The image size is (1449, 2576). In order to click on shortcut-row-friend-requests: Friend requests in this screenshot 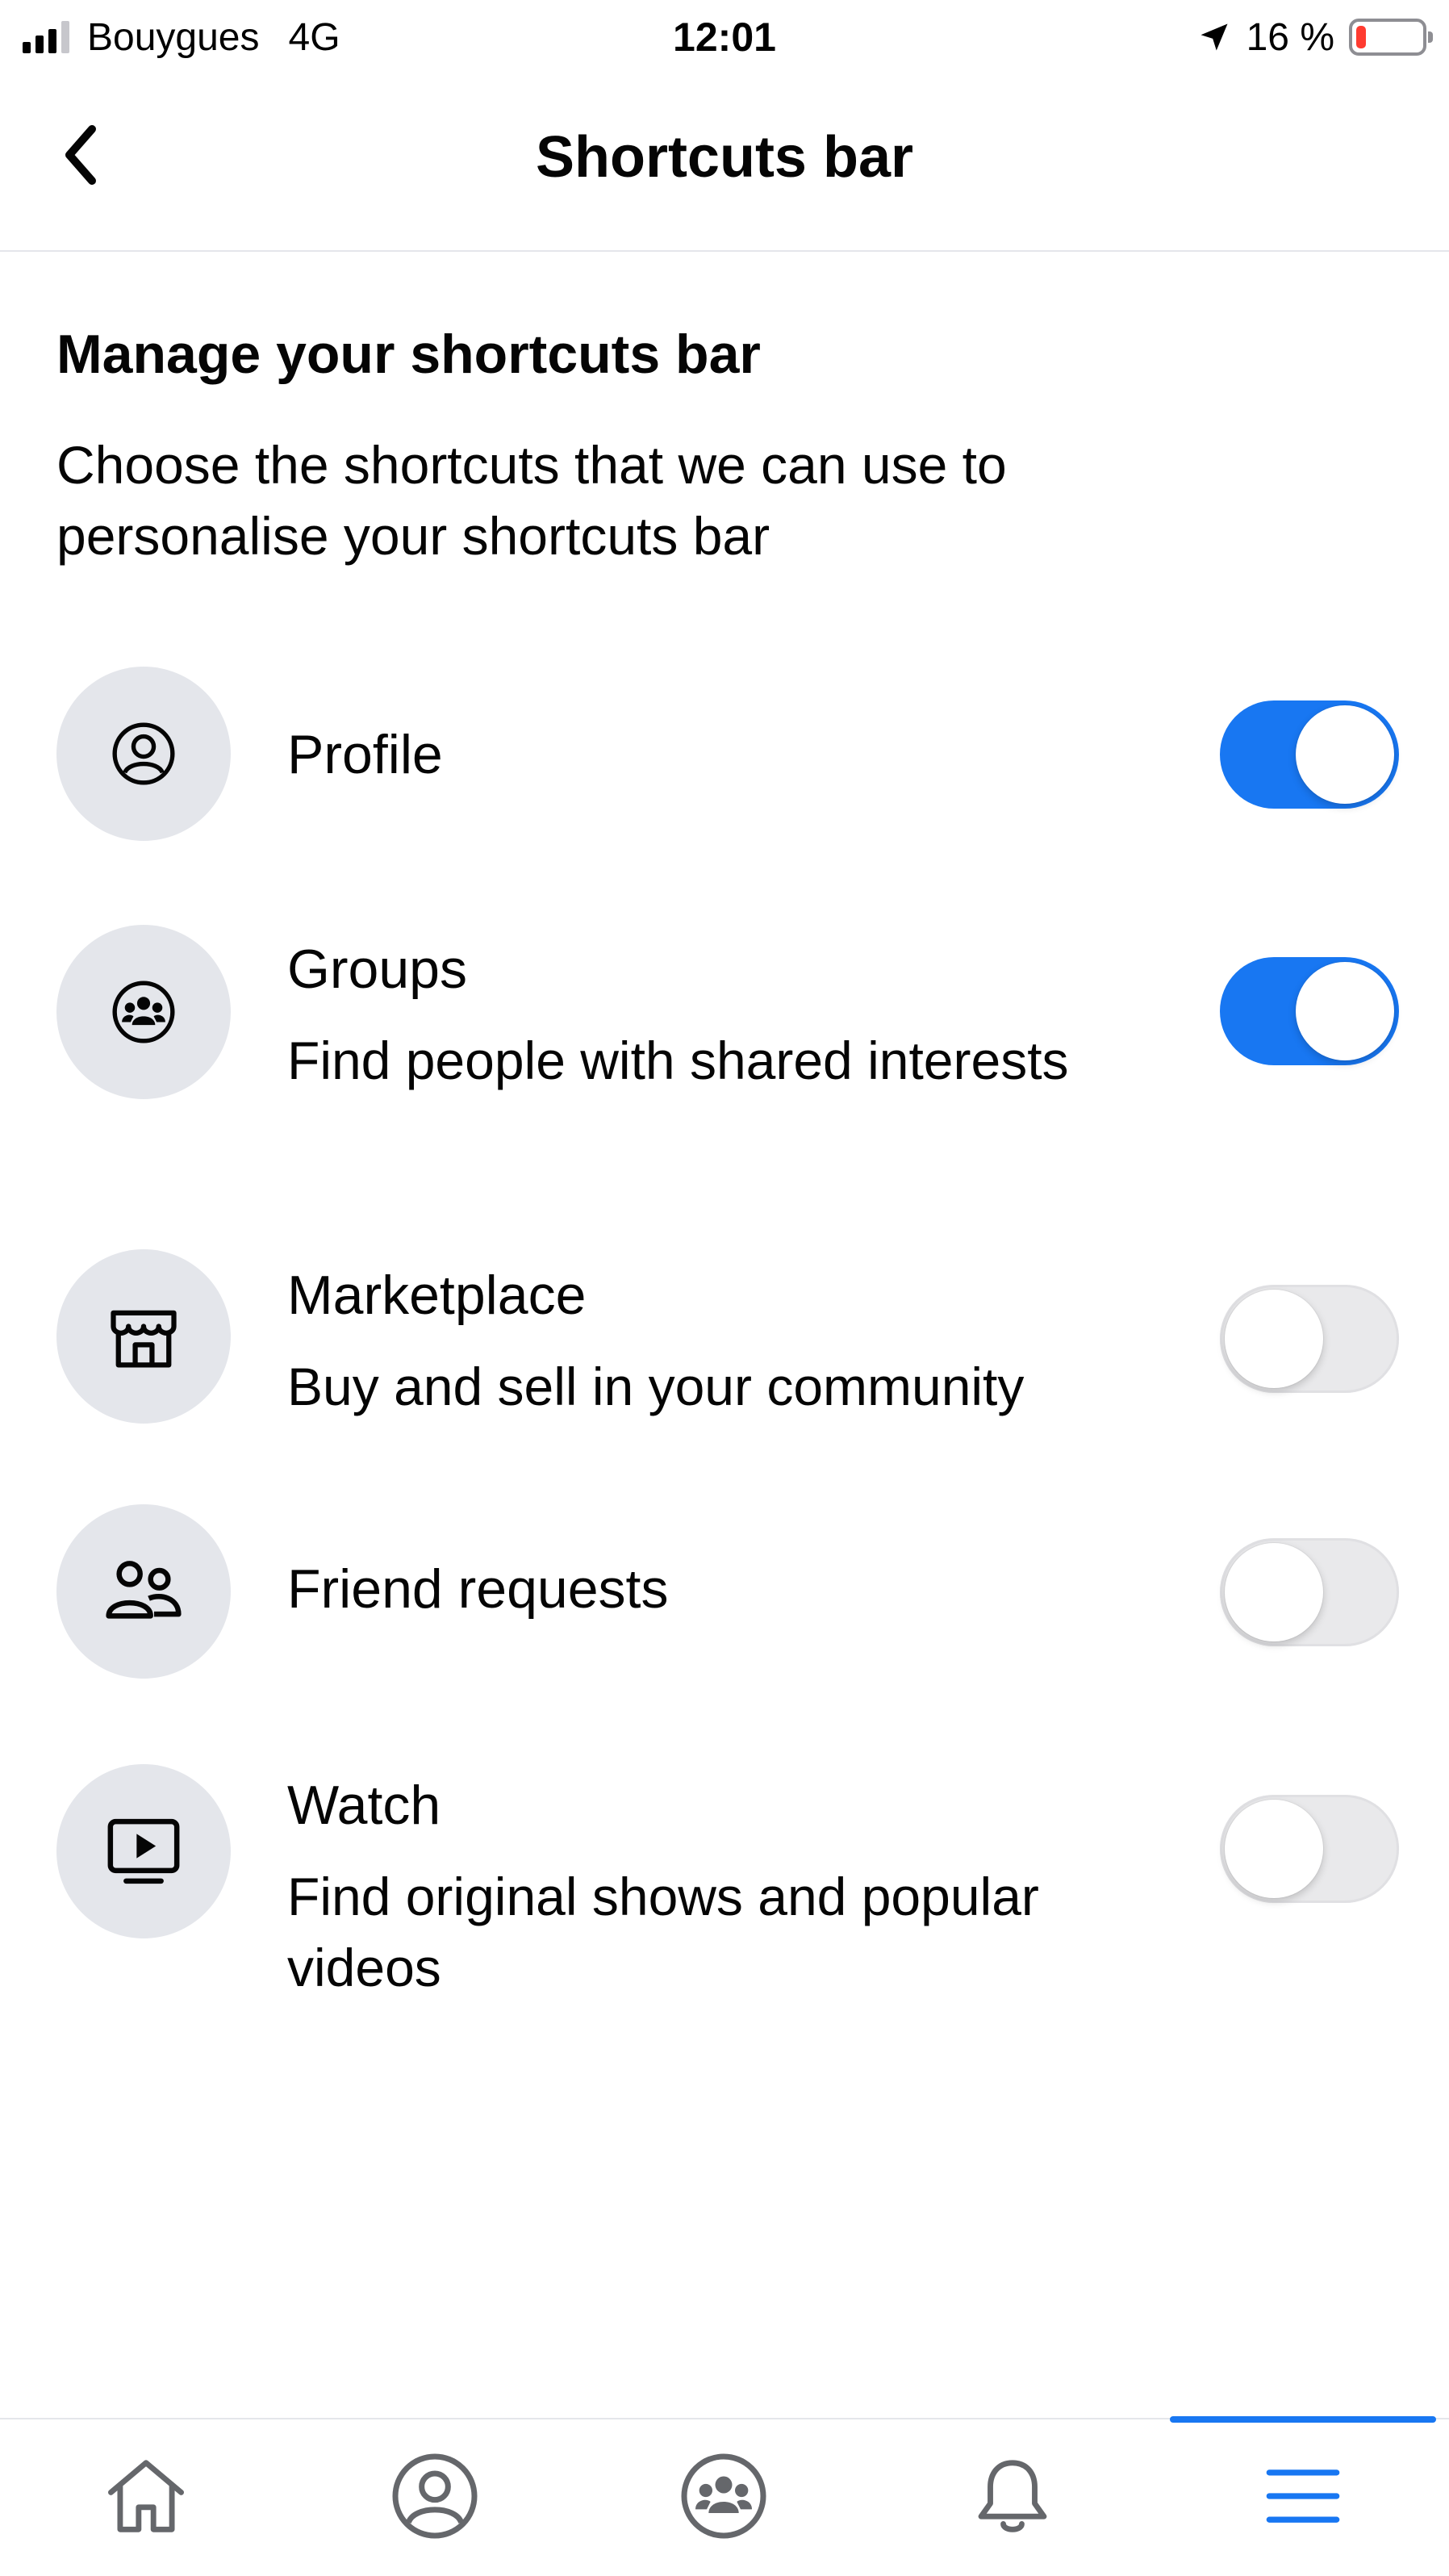, I will do `click(724, 1593)`.